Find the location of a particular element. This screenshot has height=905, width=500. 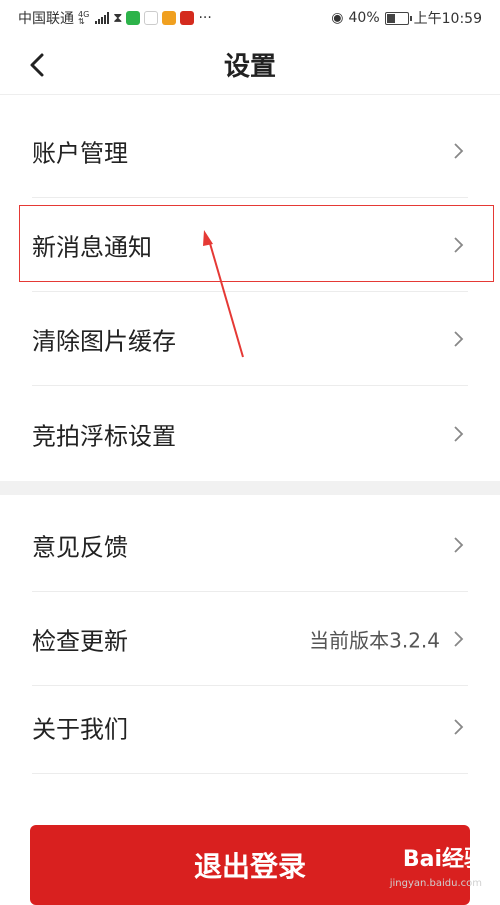

page-title: 设置 is located at coordinates (249, 67).